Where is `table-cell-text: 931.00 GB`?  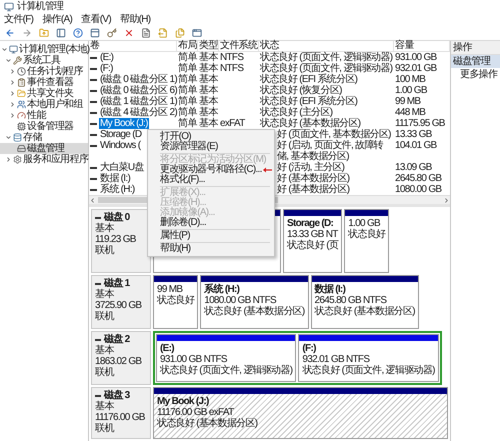
table-cell-text: 931.00 GB is located at coordinates (416, 57).